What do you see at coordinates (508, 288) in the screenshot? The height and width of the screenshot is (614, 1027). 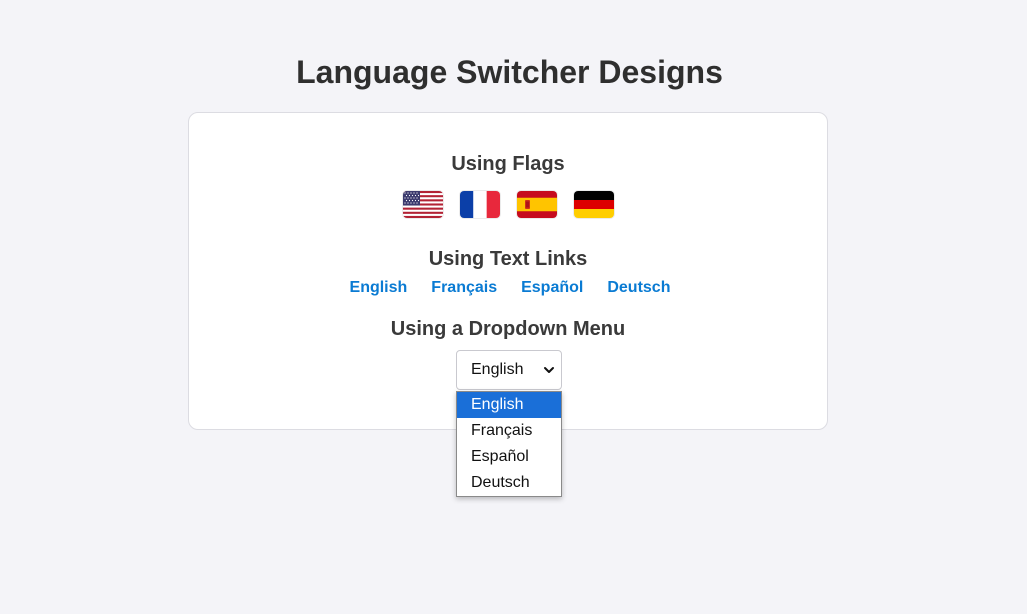 I see `text-links-row: English Français Español Deutsch` at bounding box center [508, 288].